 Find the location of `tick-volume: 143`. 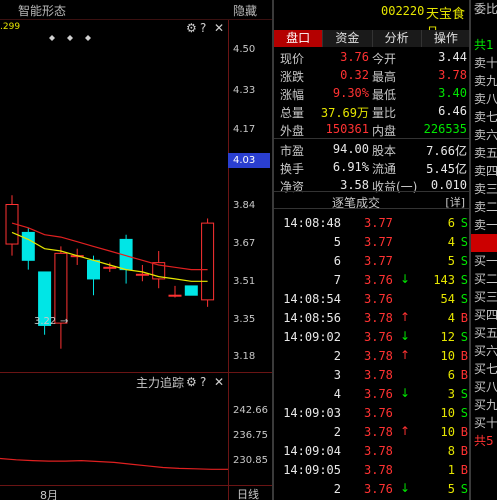

tick-volume: 143 is located at coordinates (444, 280).